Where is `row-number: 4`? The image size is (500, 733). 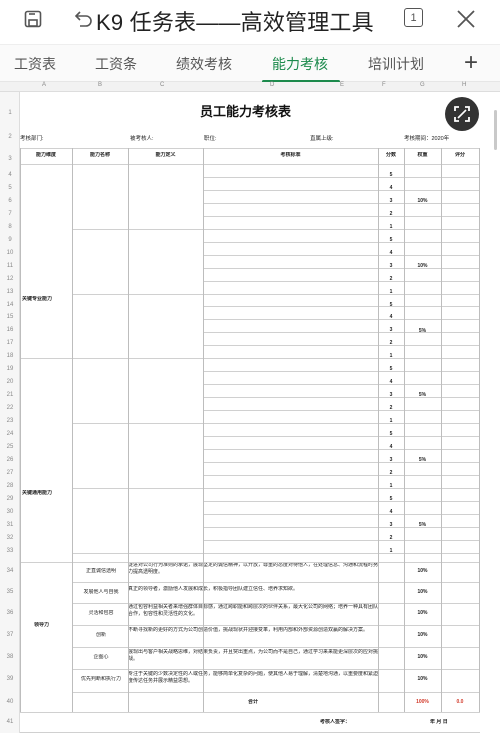 row-number: 4 is located at coordinates (10, 175).